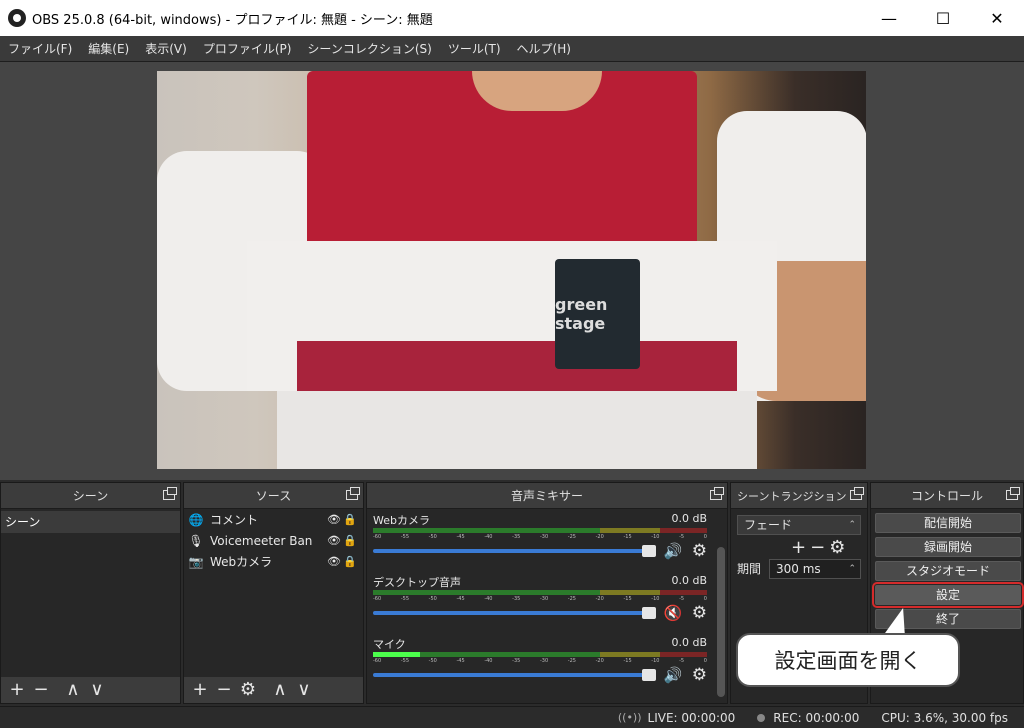 The width and height of the screenshot is (1024, 728). I want to click on move-scene-up-button: ∧, so click(73, 690).